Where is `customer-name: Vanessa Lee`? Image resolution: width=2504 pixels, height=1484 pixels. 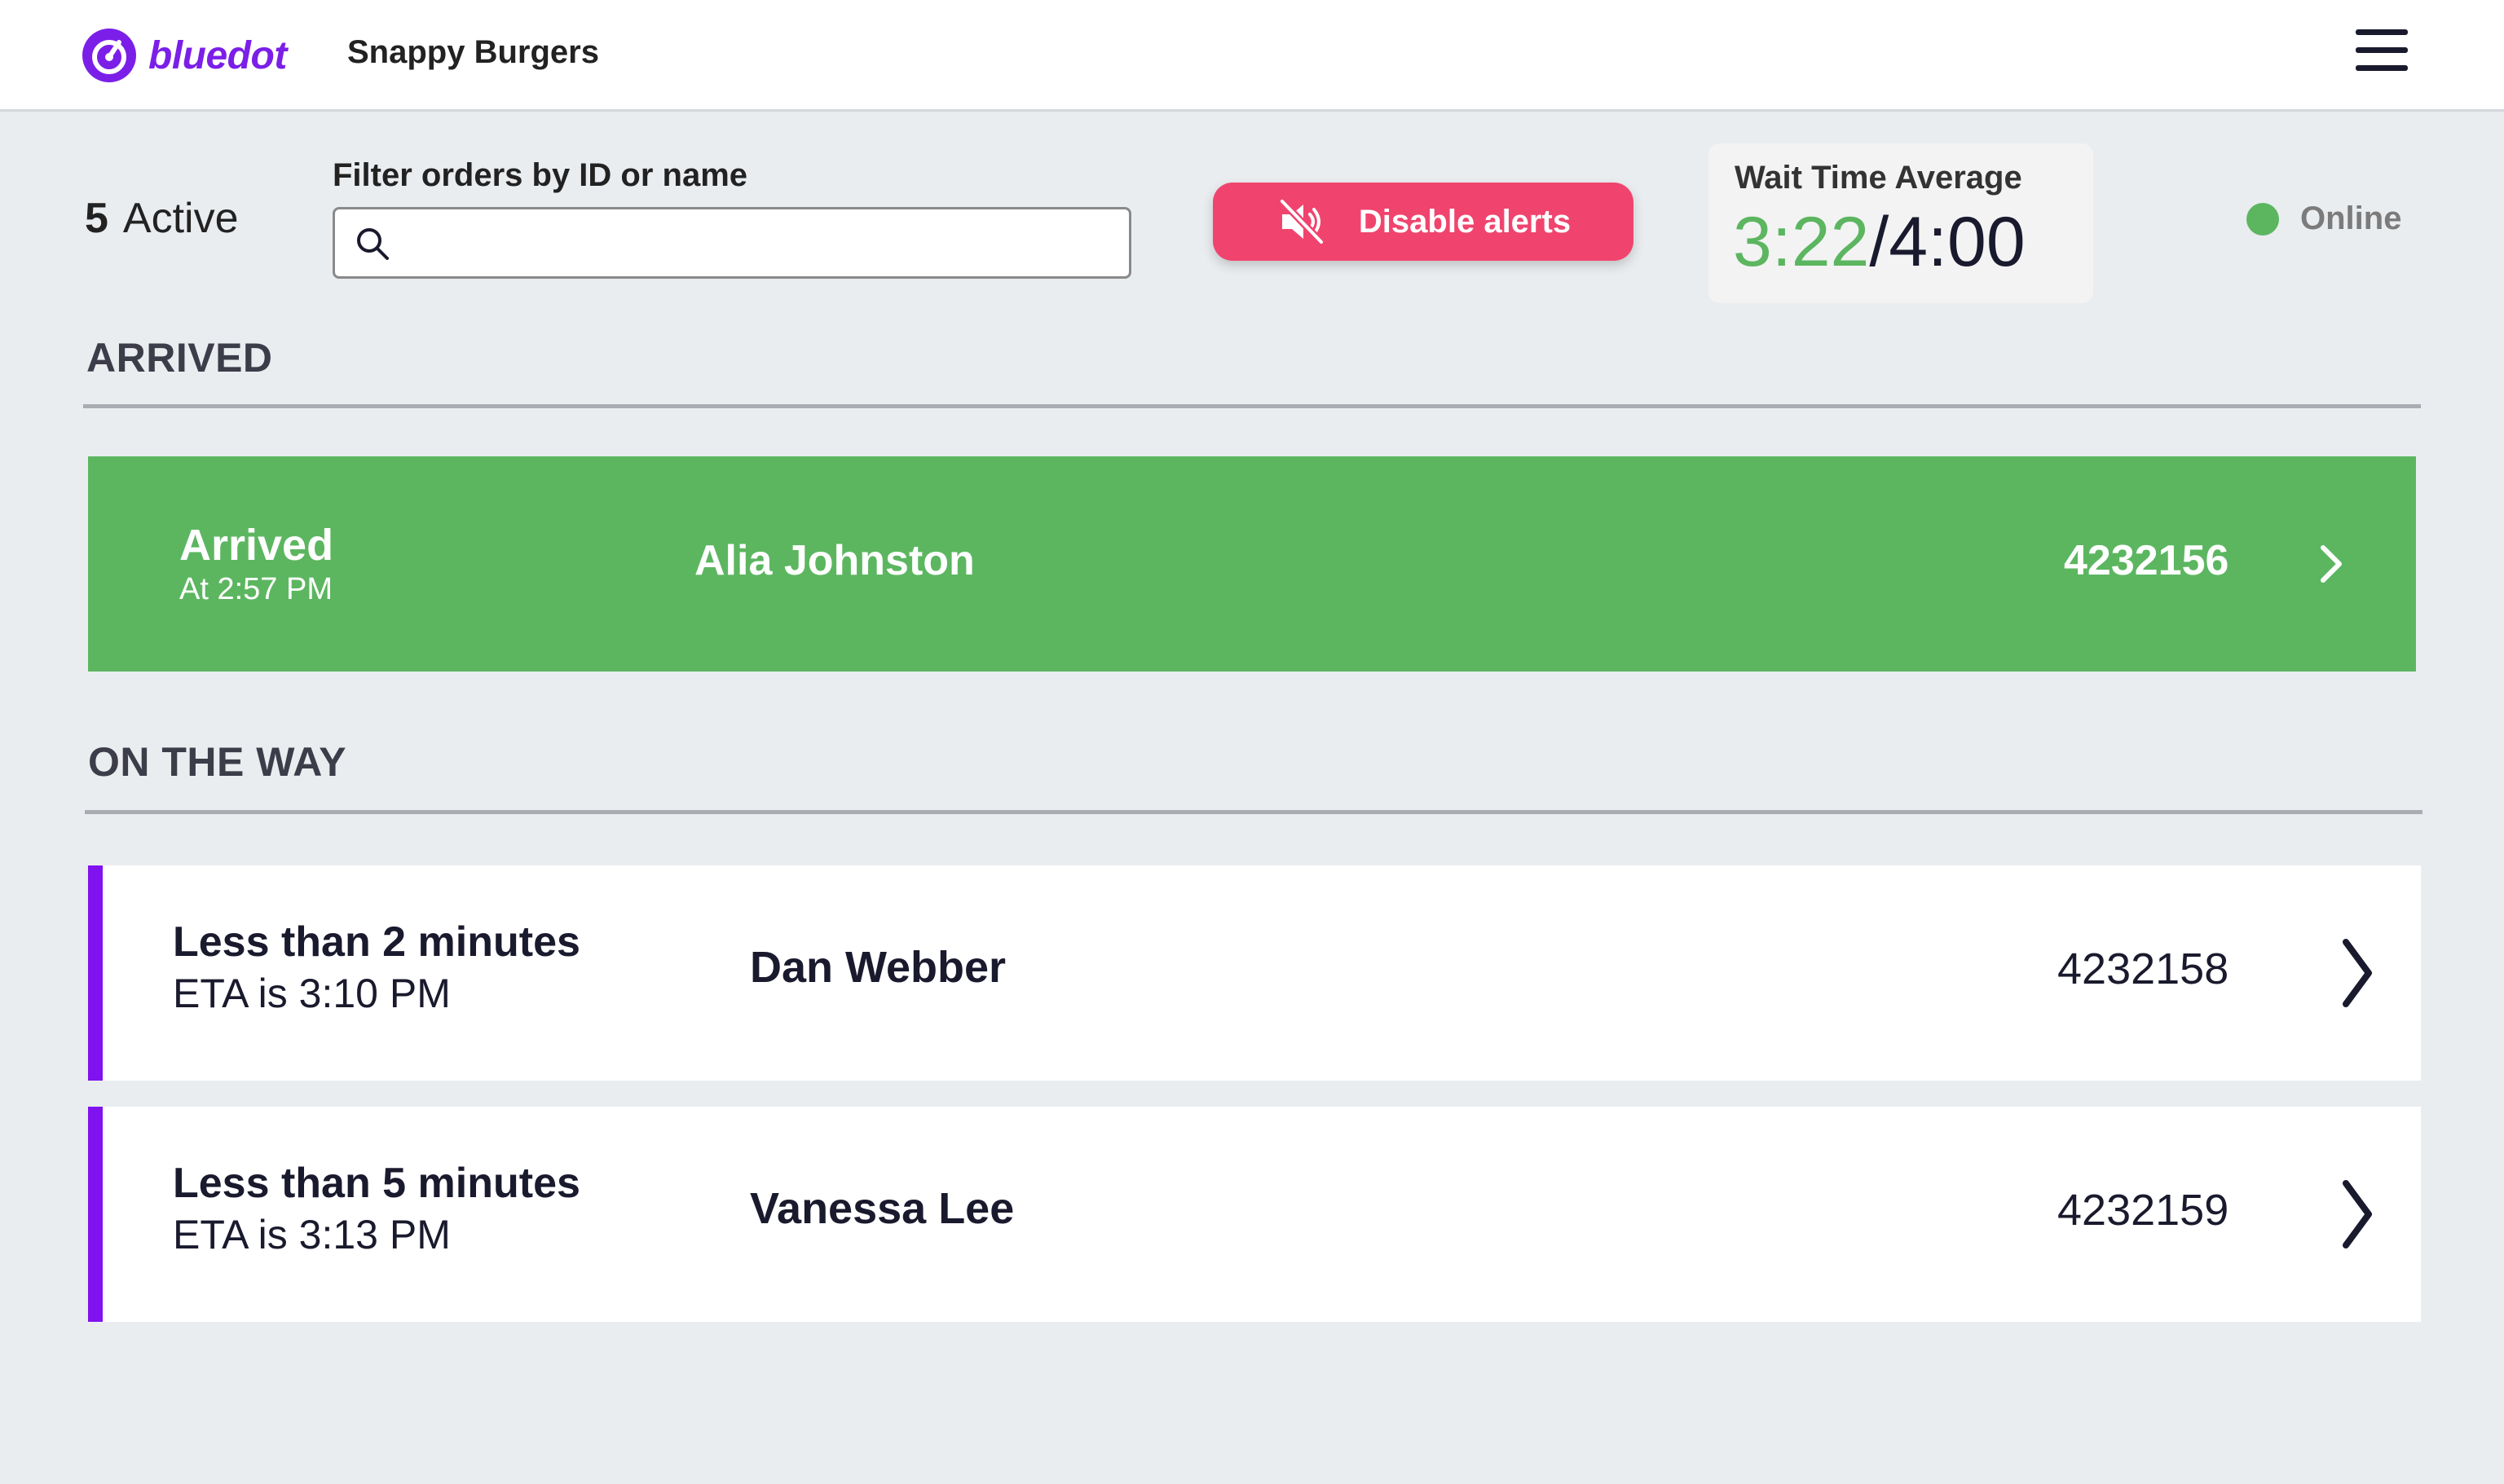 customer-name: Vanessa Lee is located at coordinates (882, 1208).